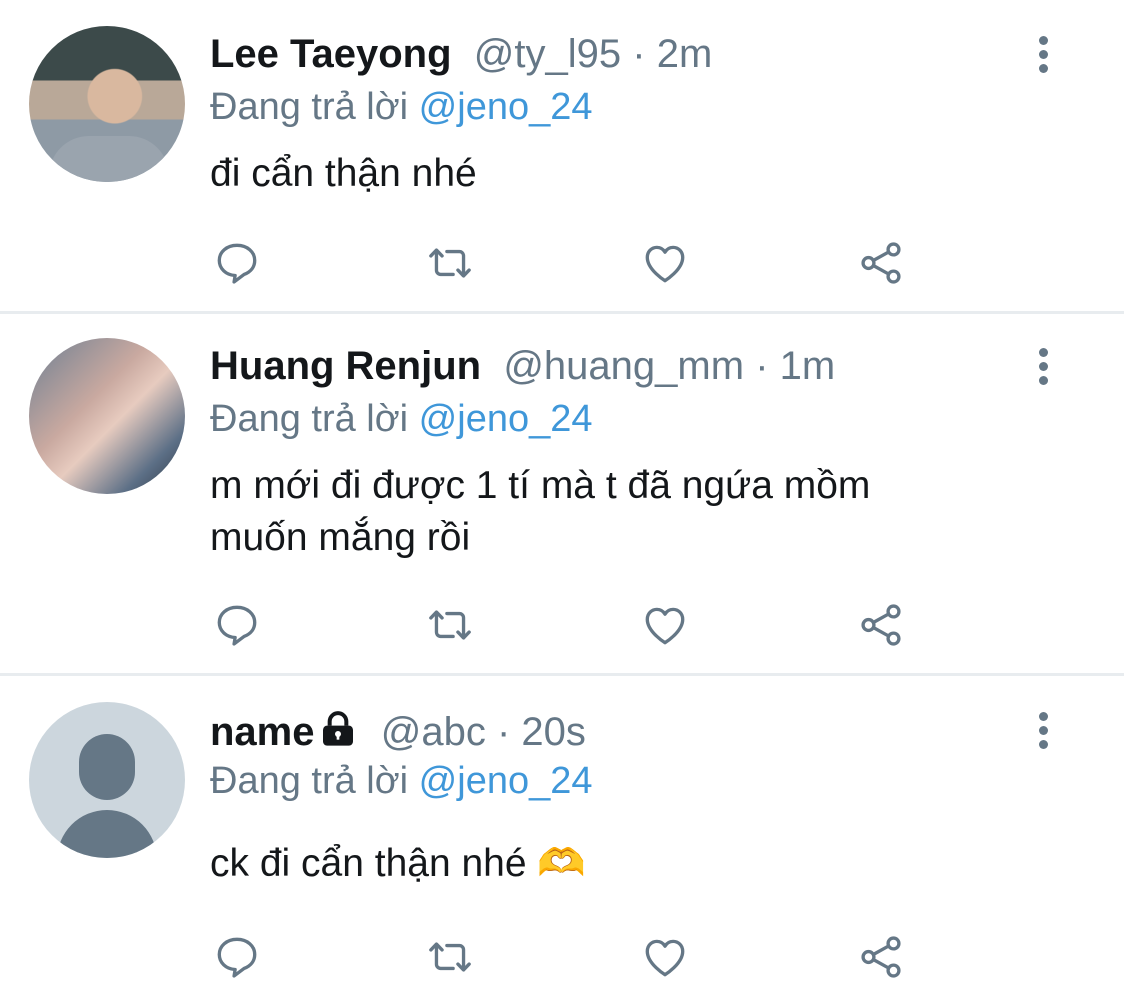 The width and height of the screenshot is (1124, 987). What do you see at coordinates (553, 732) in the screenshot?
I see `timestamp: 20s` at bounding box center [553, 732].